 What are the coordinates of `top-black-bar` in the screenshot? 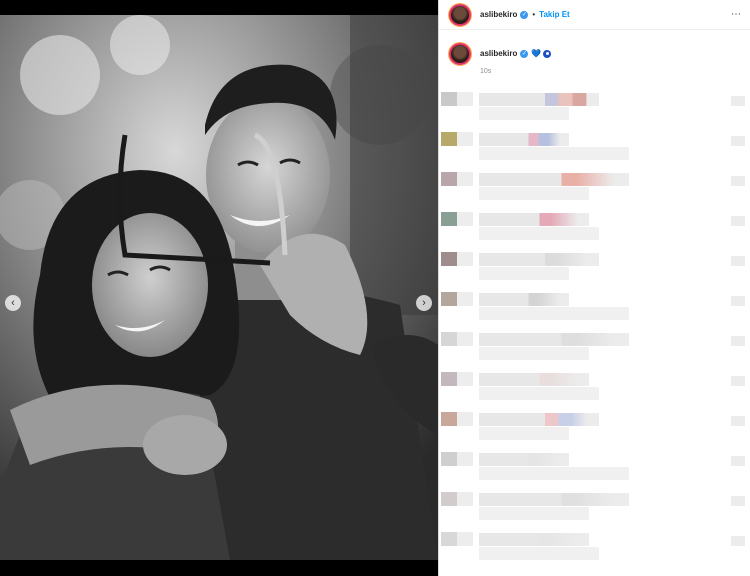 It's located at (219, 7).